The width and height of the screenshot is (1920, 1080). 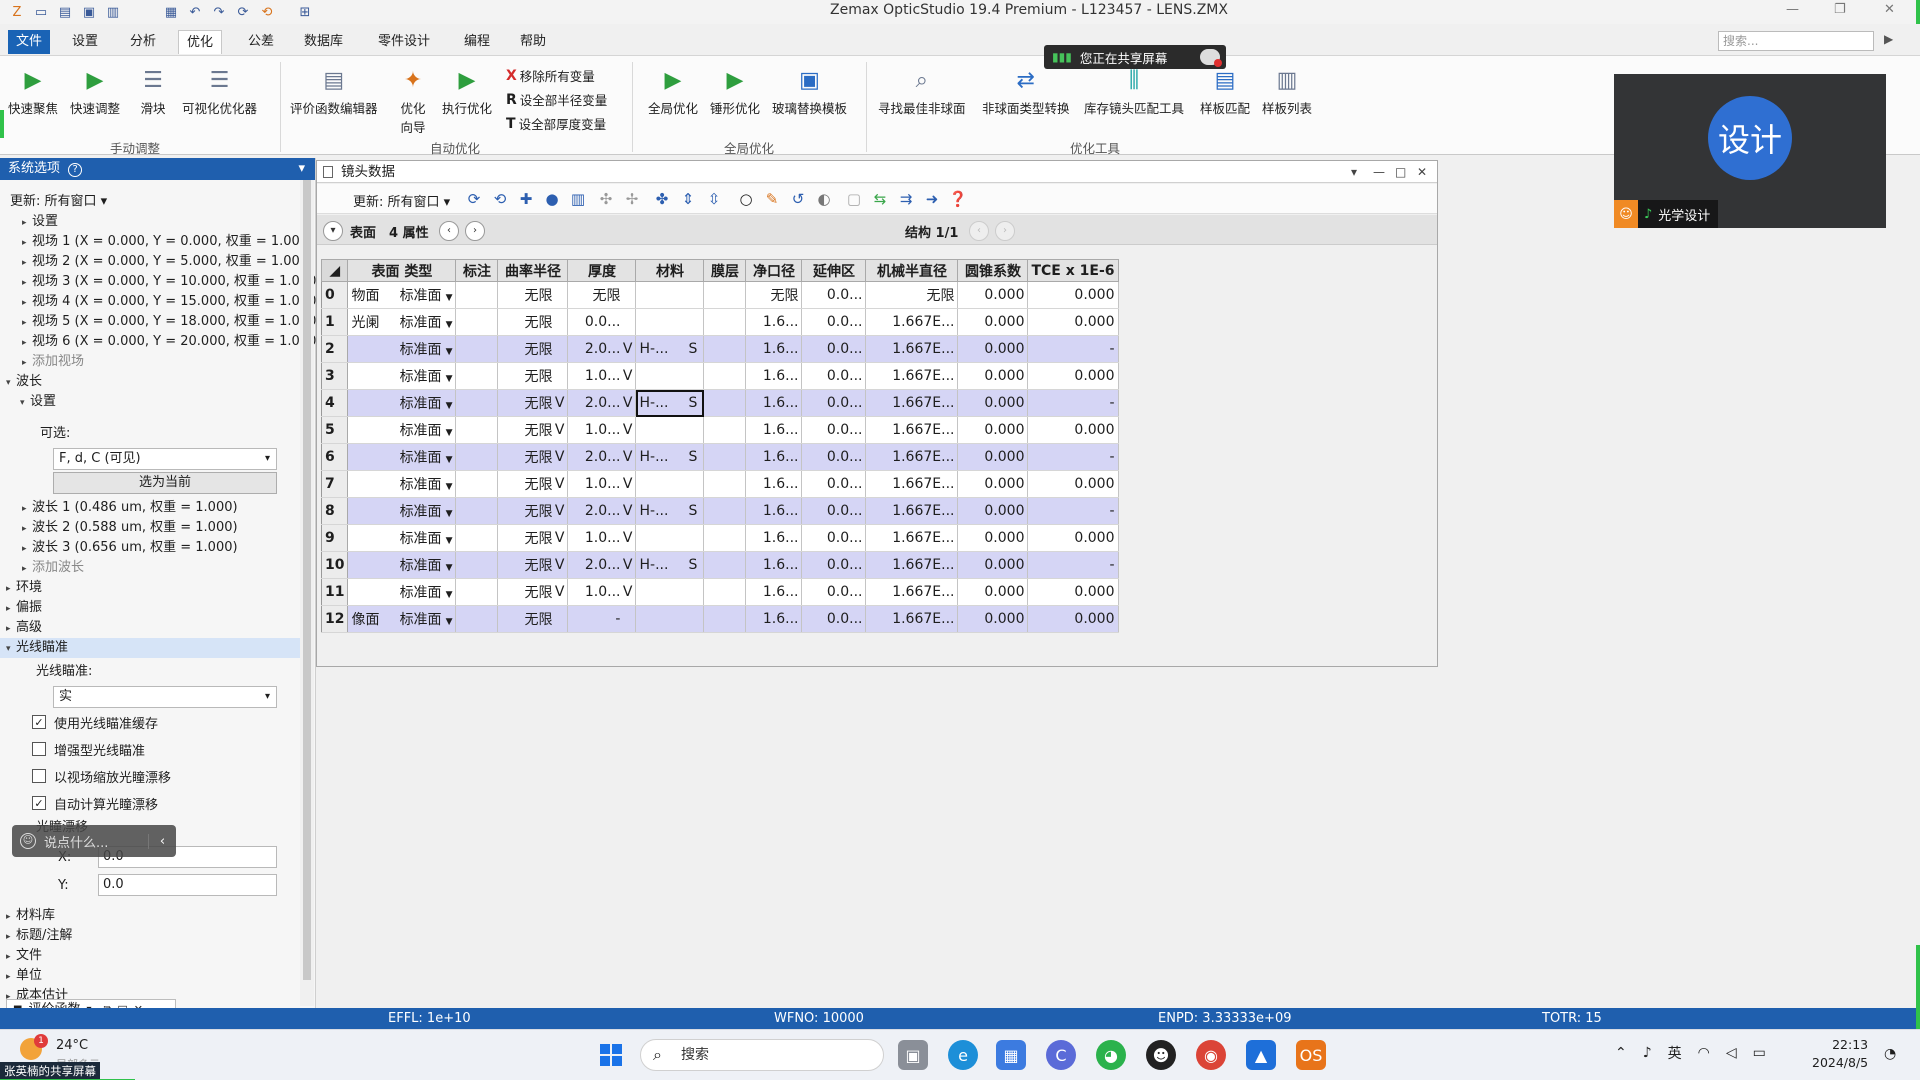 What do you see at coordinates (533, 270) in the screenshot?
I see `col-radius: 曲率半径` at bounding box center [533, 270].